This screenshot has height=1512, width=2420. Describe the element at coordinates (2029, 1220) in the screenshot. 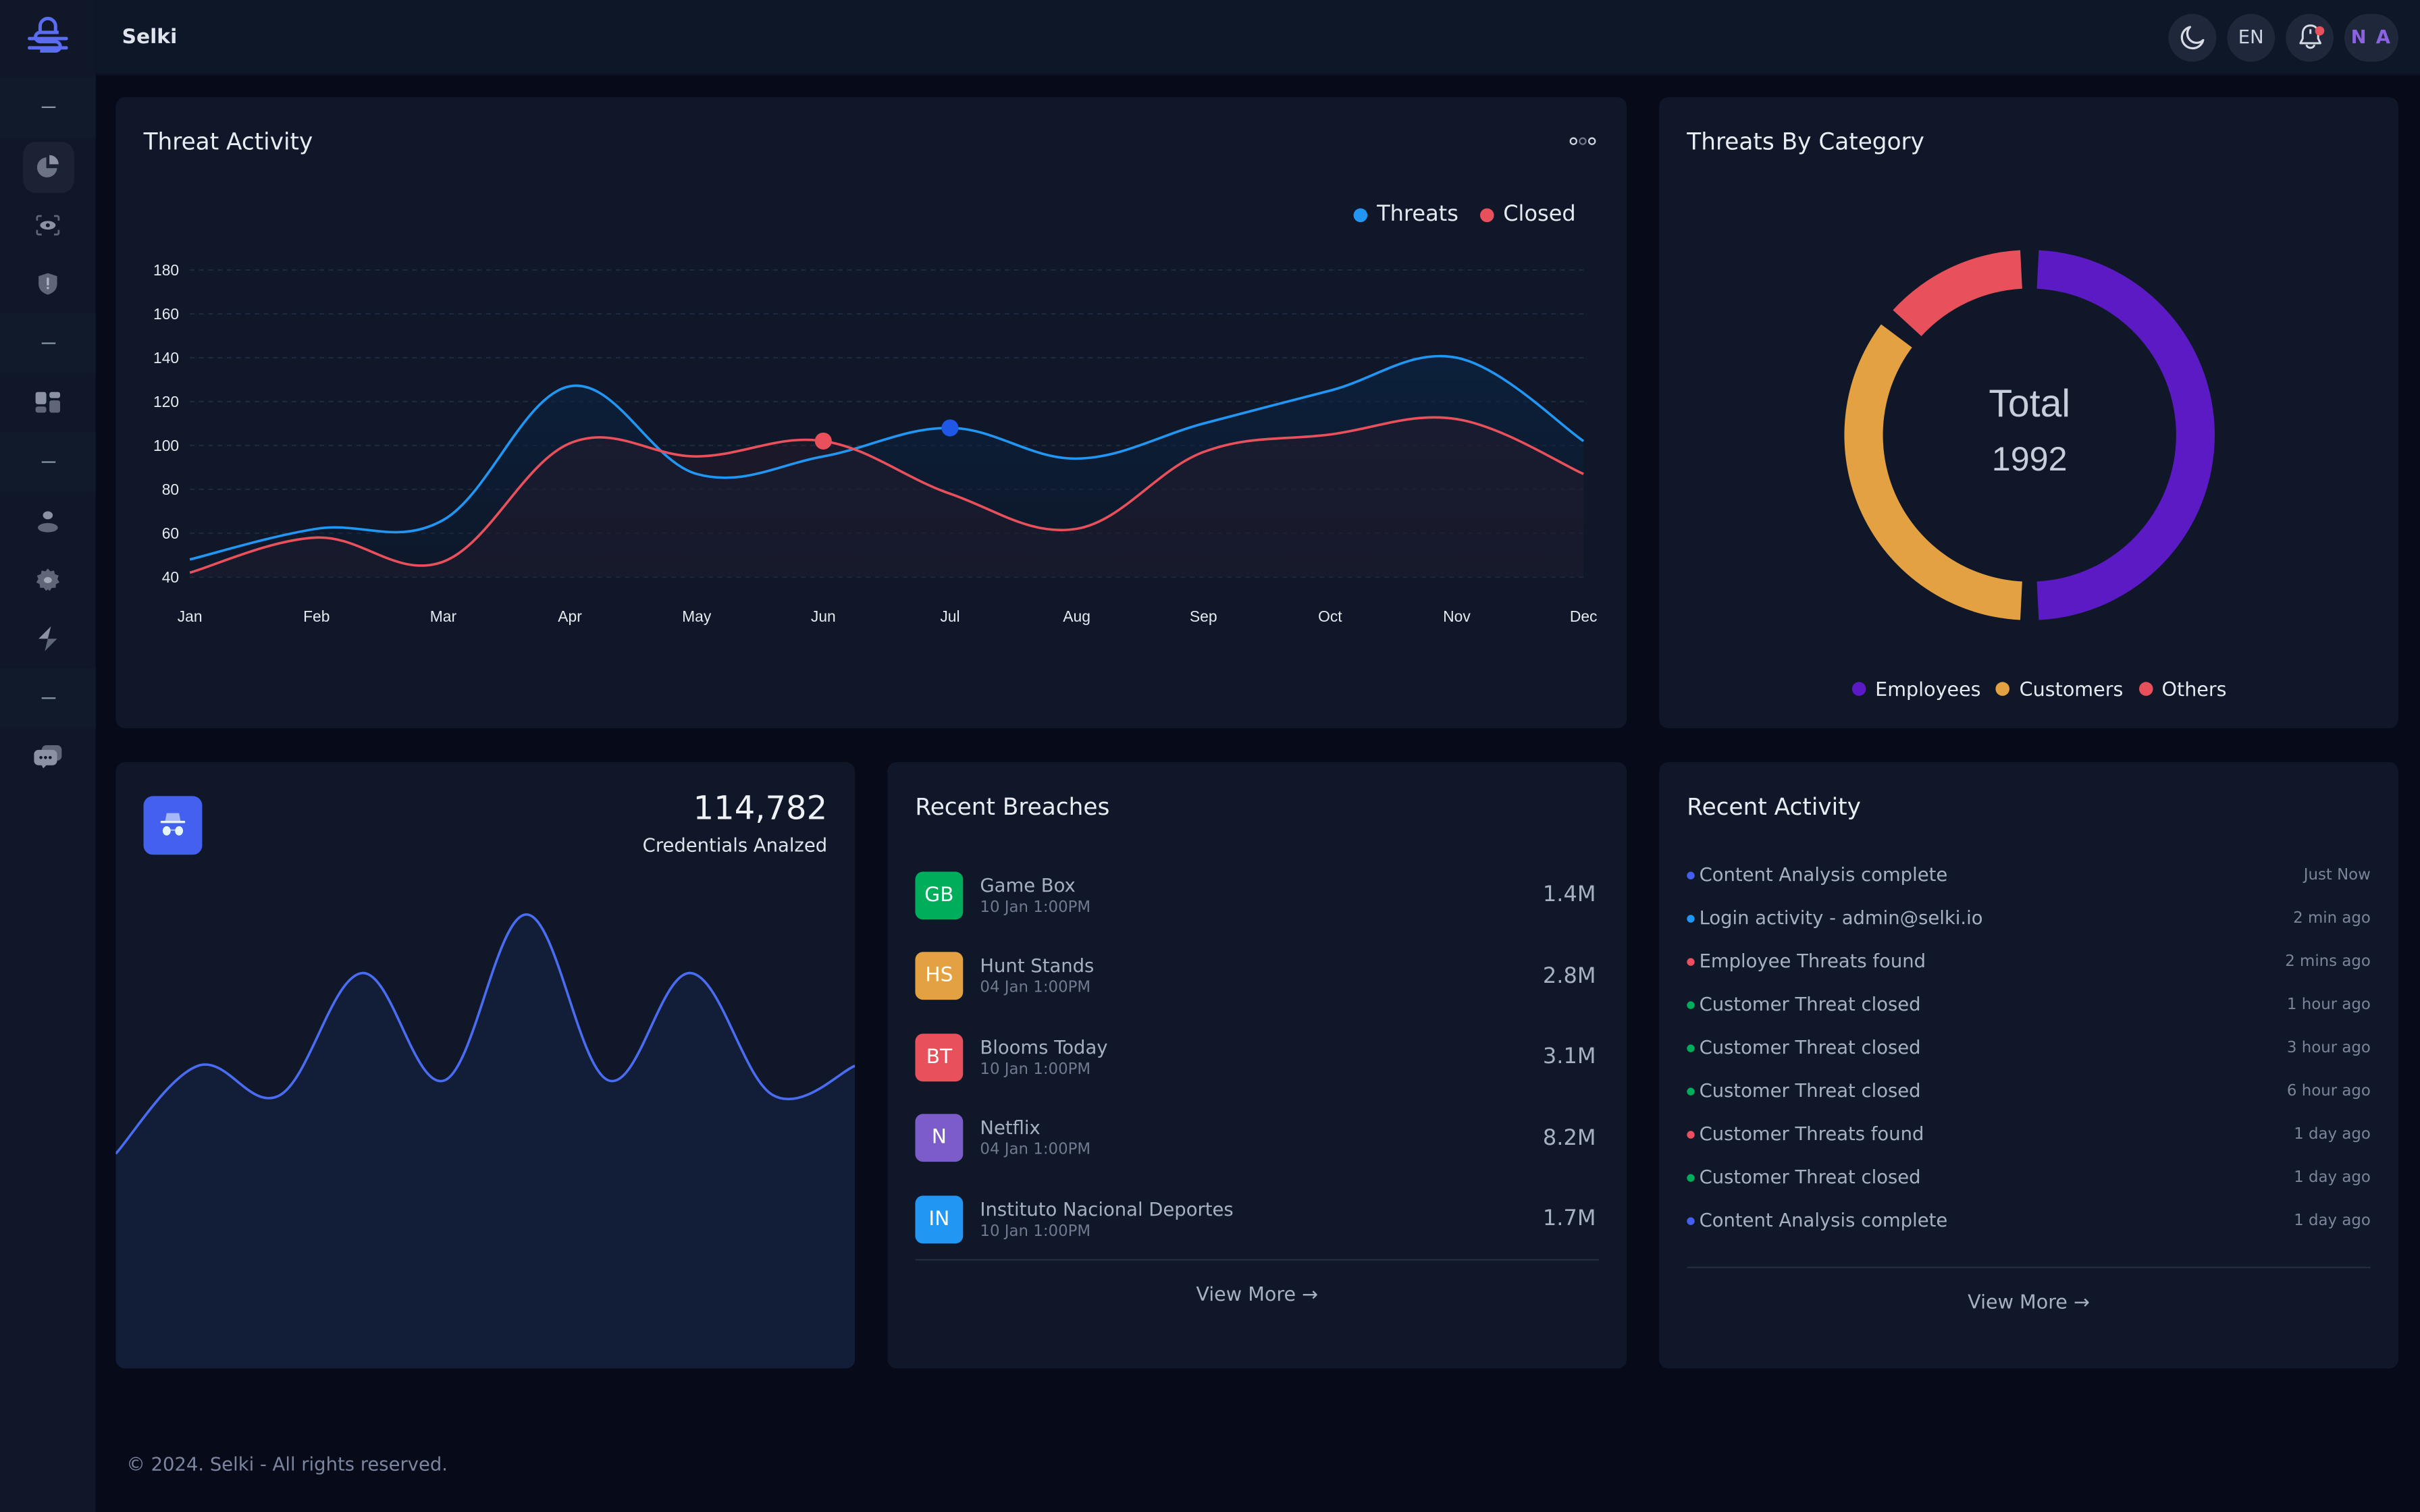

I see `activity-item: Content Analysis complete 1 day ago` at that location.